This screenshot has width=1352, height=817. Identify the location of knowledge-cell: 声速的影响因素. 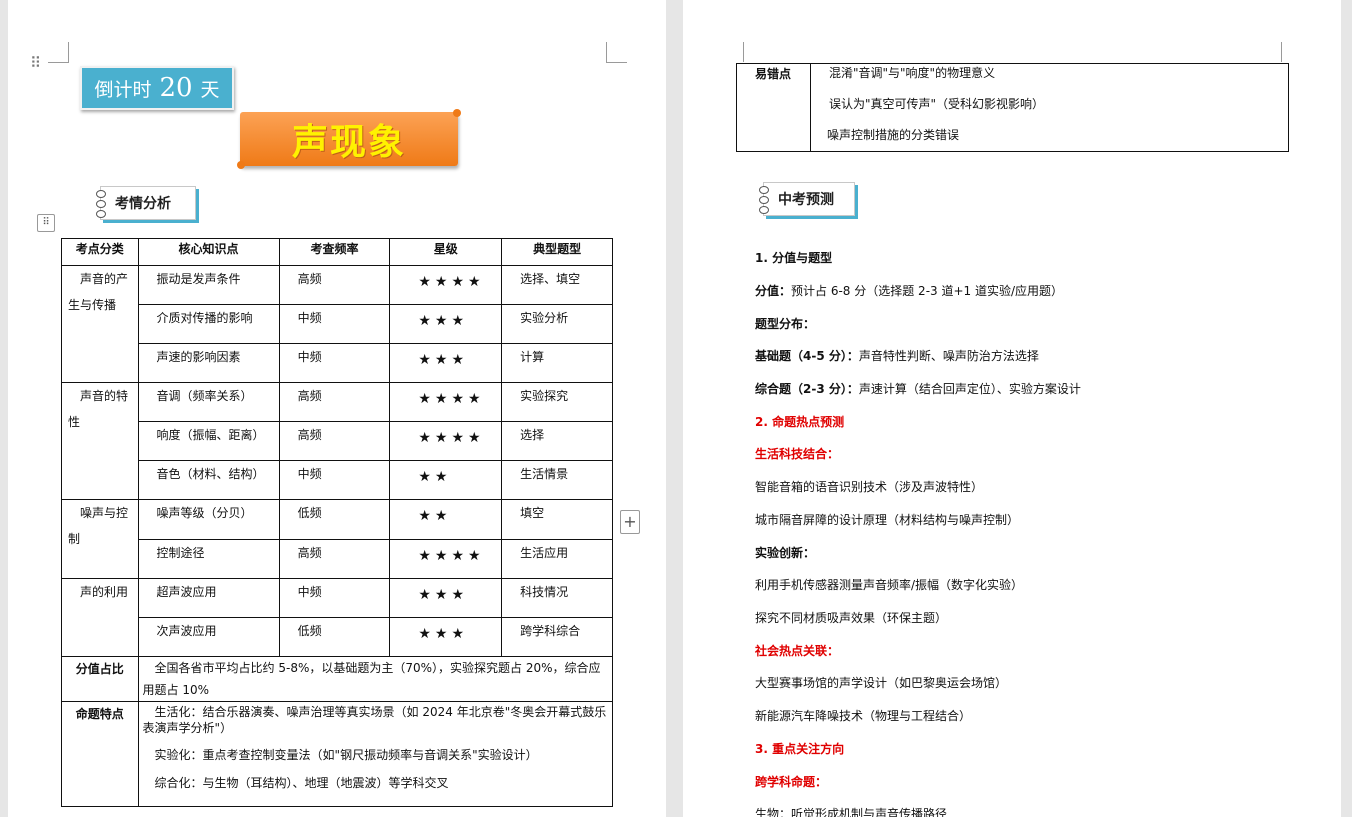
(208, 363).